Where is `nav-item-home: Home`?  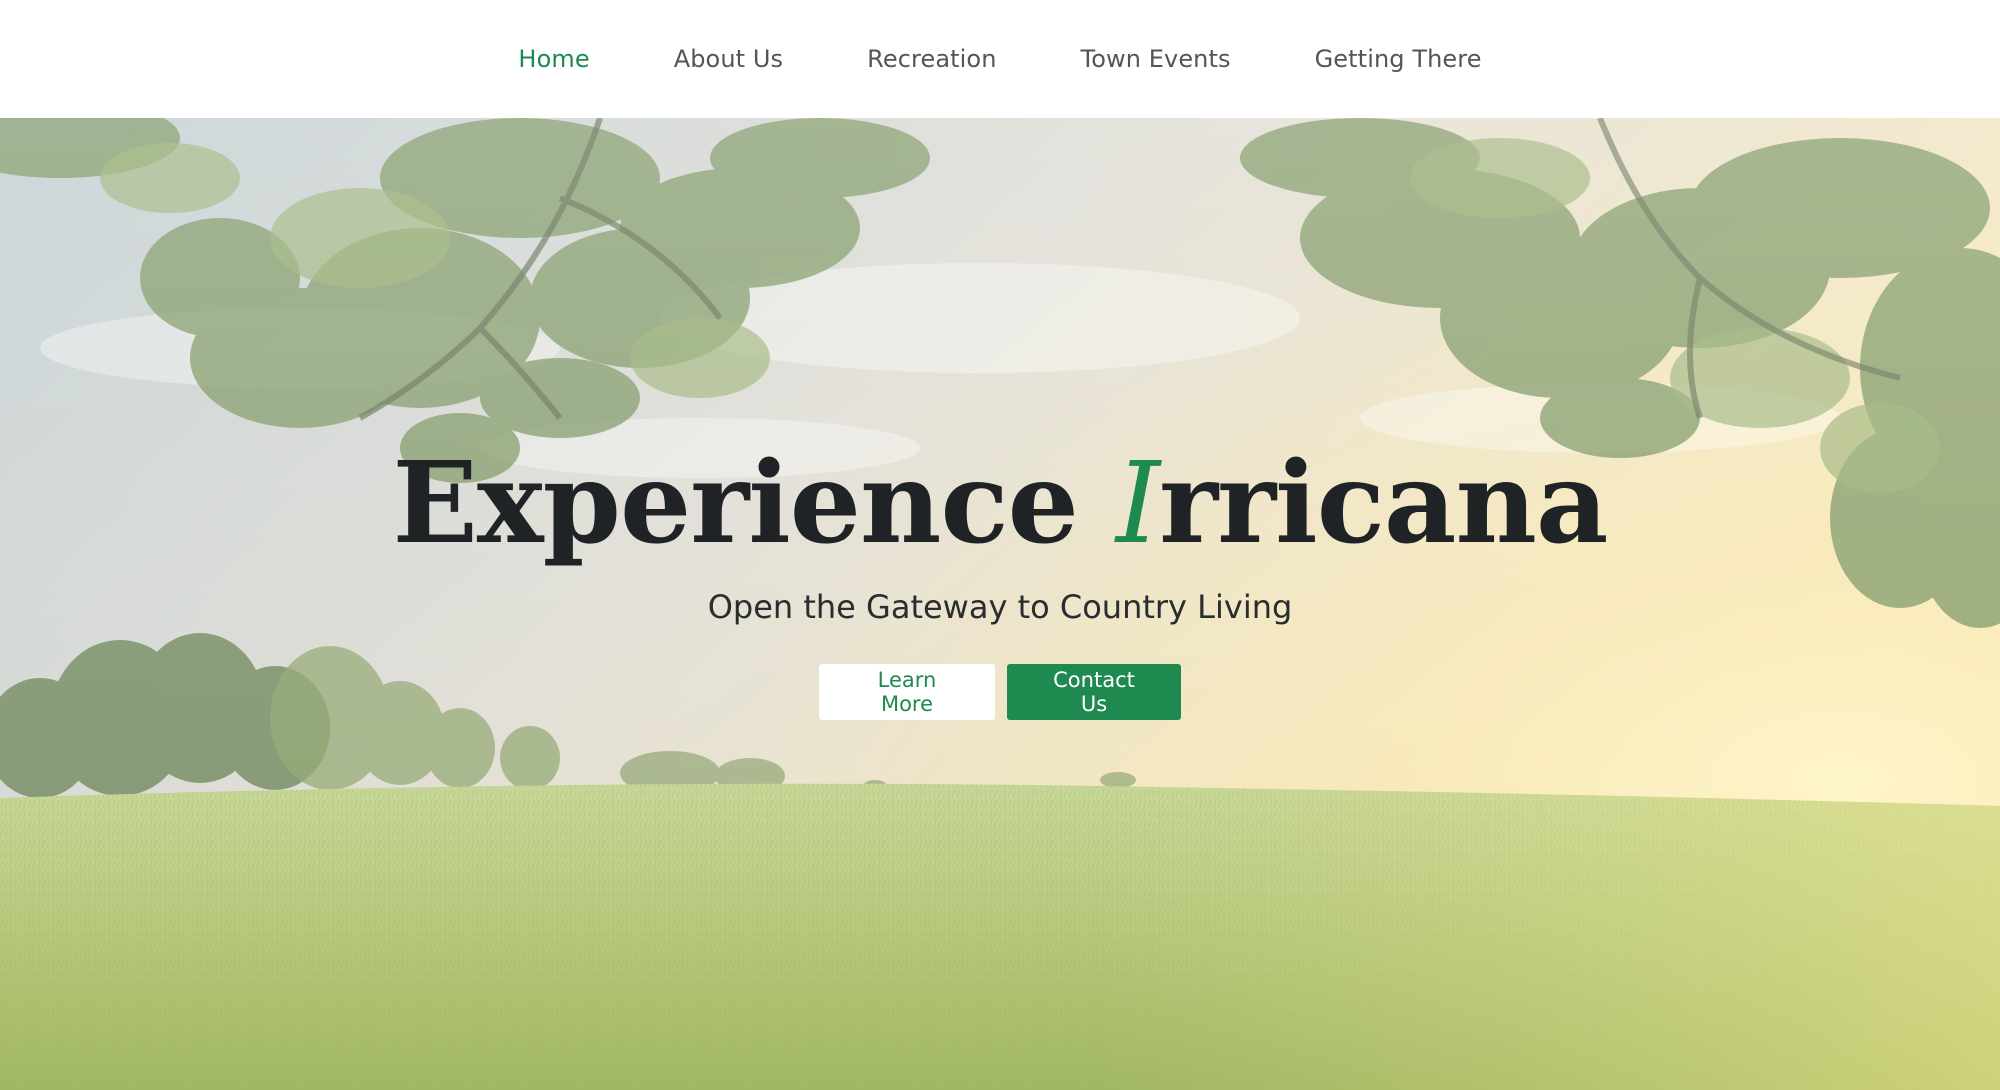 nav-item-home: Home is located at coordinates (553, 59).